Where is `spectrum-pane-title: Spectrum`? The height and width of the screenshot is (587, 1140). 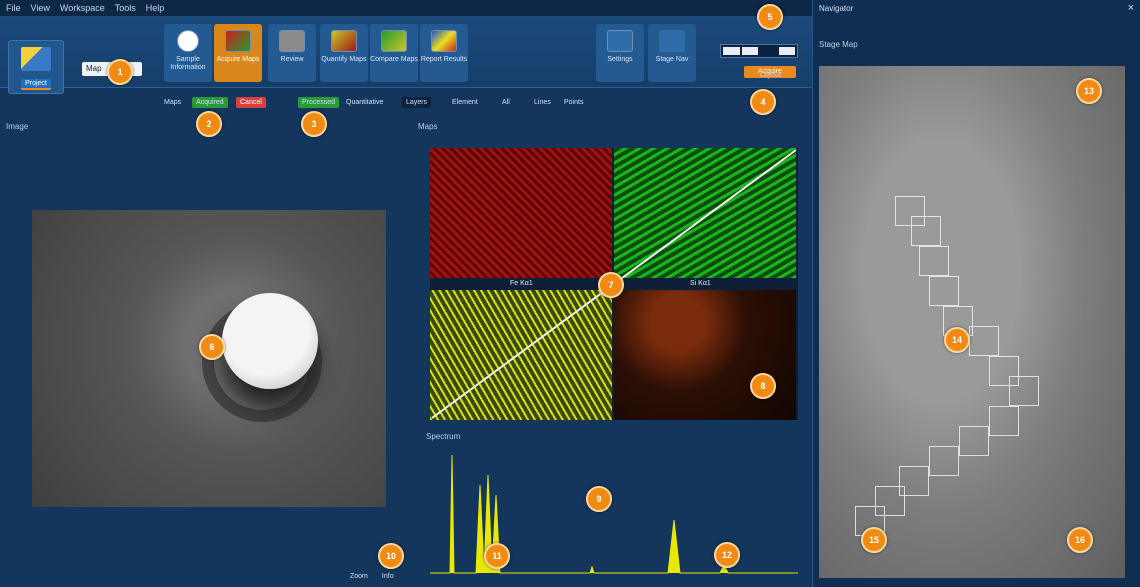 spectrum-pane-title: Spectrum is located at coordinates (443, 436).